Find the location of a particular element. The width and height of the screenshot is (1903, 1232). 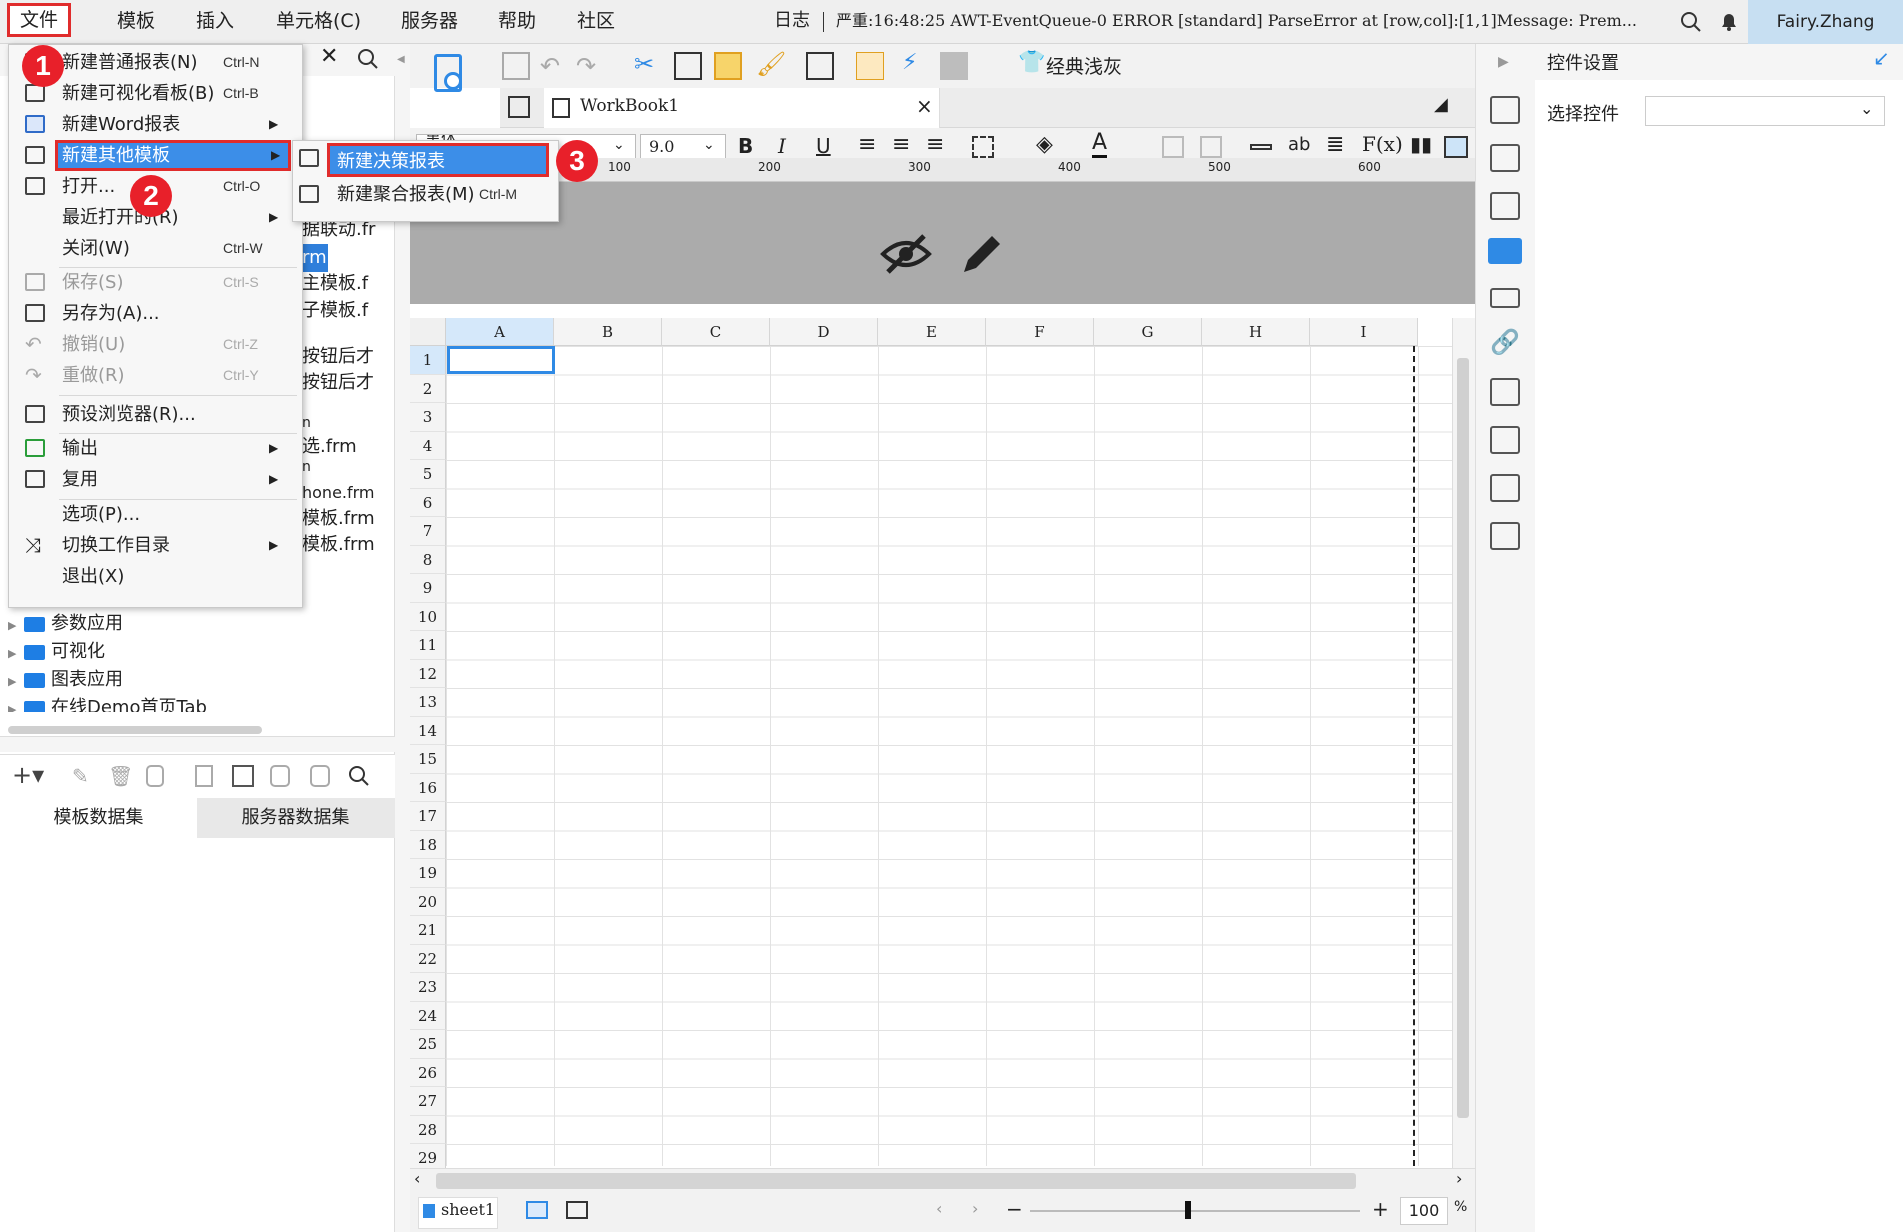

font-color-icon: A is located at coordinates (1100, 144).